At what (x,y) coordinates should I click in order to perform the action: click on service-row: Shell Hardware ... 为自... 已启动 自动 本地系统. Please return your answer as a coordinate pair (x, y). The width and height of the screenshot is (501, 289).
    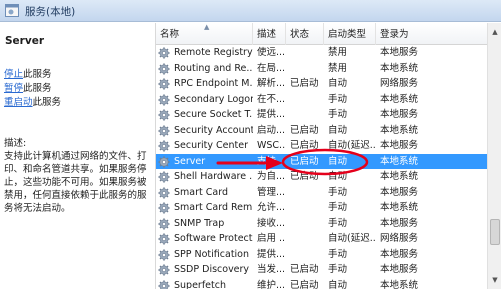
    Looking at the image, I should click on (321, 177).